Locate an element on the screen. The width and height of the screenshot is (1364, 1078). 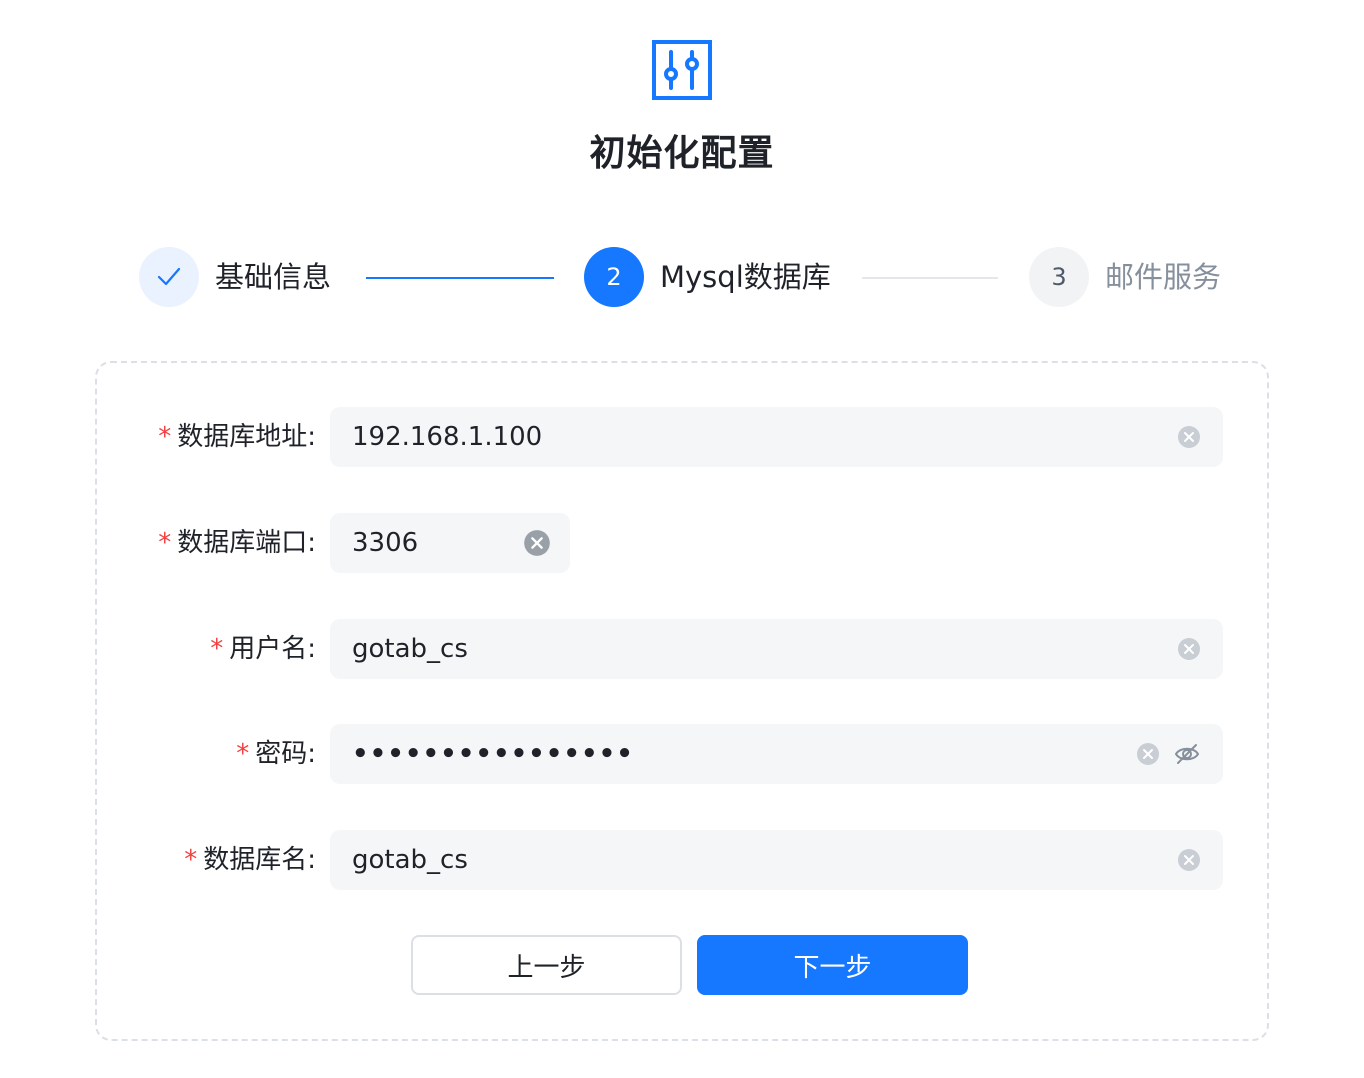
password-value: •••••••••••••••• is located at coordinates (493, 754).